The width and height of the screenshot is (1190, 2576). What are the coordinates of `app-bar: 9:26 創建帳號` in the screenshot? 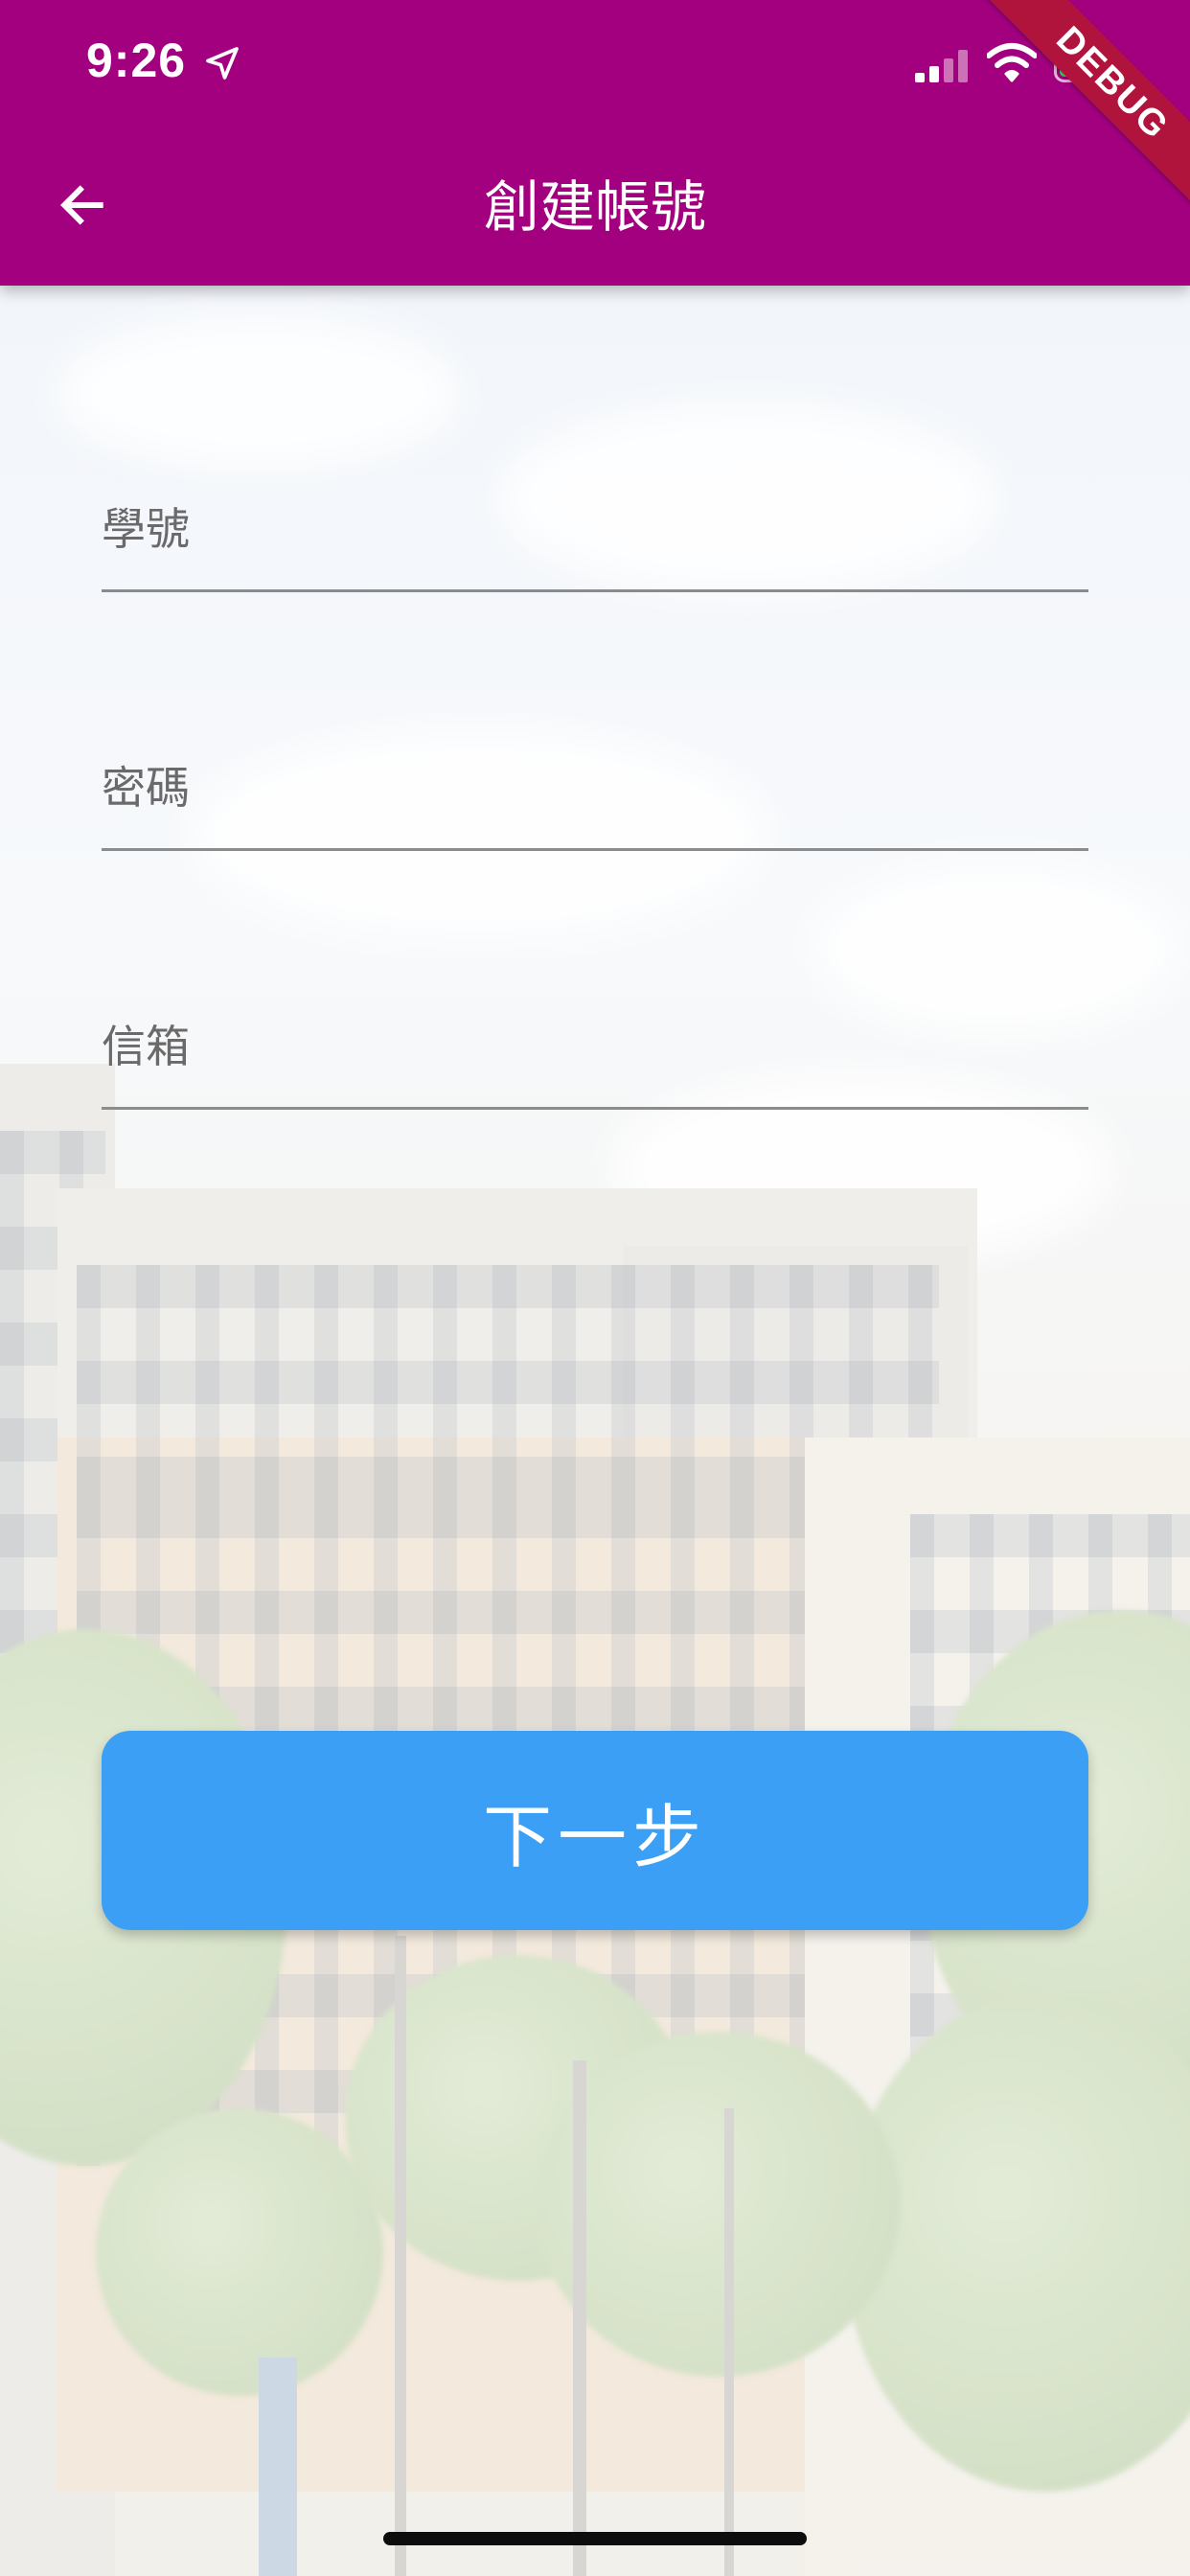 It's located at (595, 143).